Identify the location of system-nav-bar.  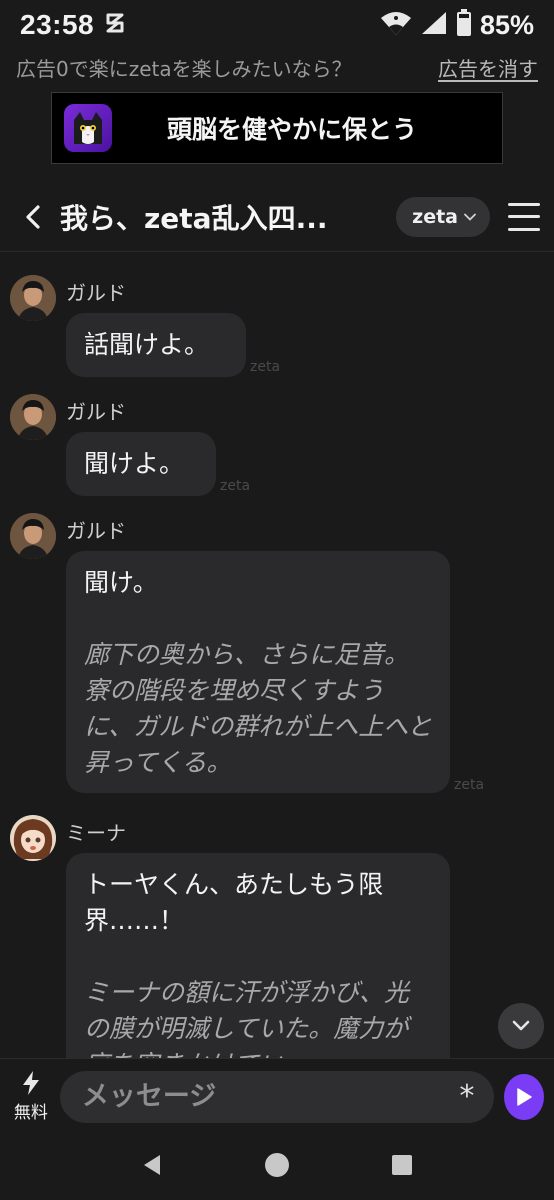
(277, 1167).